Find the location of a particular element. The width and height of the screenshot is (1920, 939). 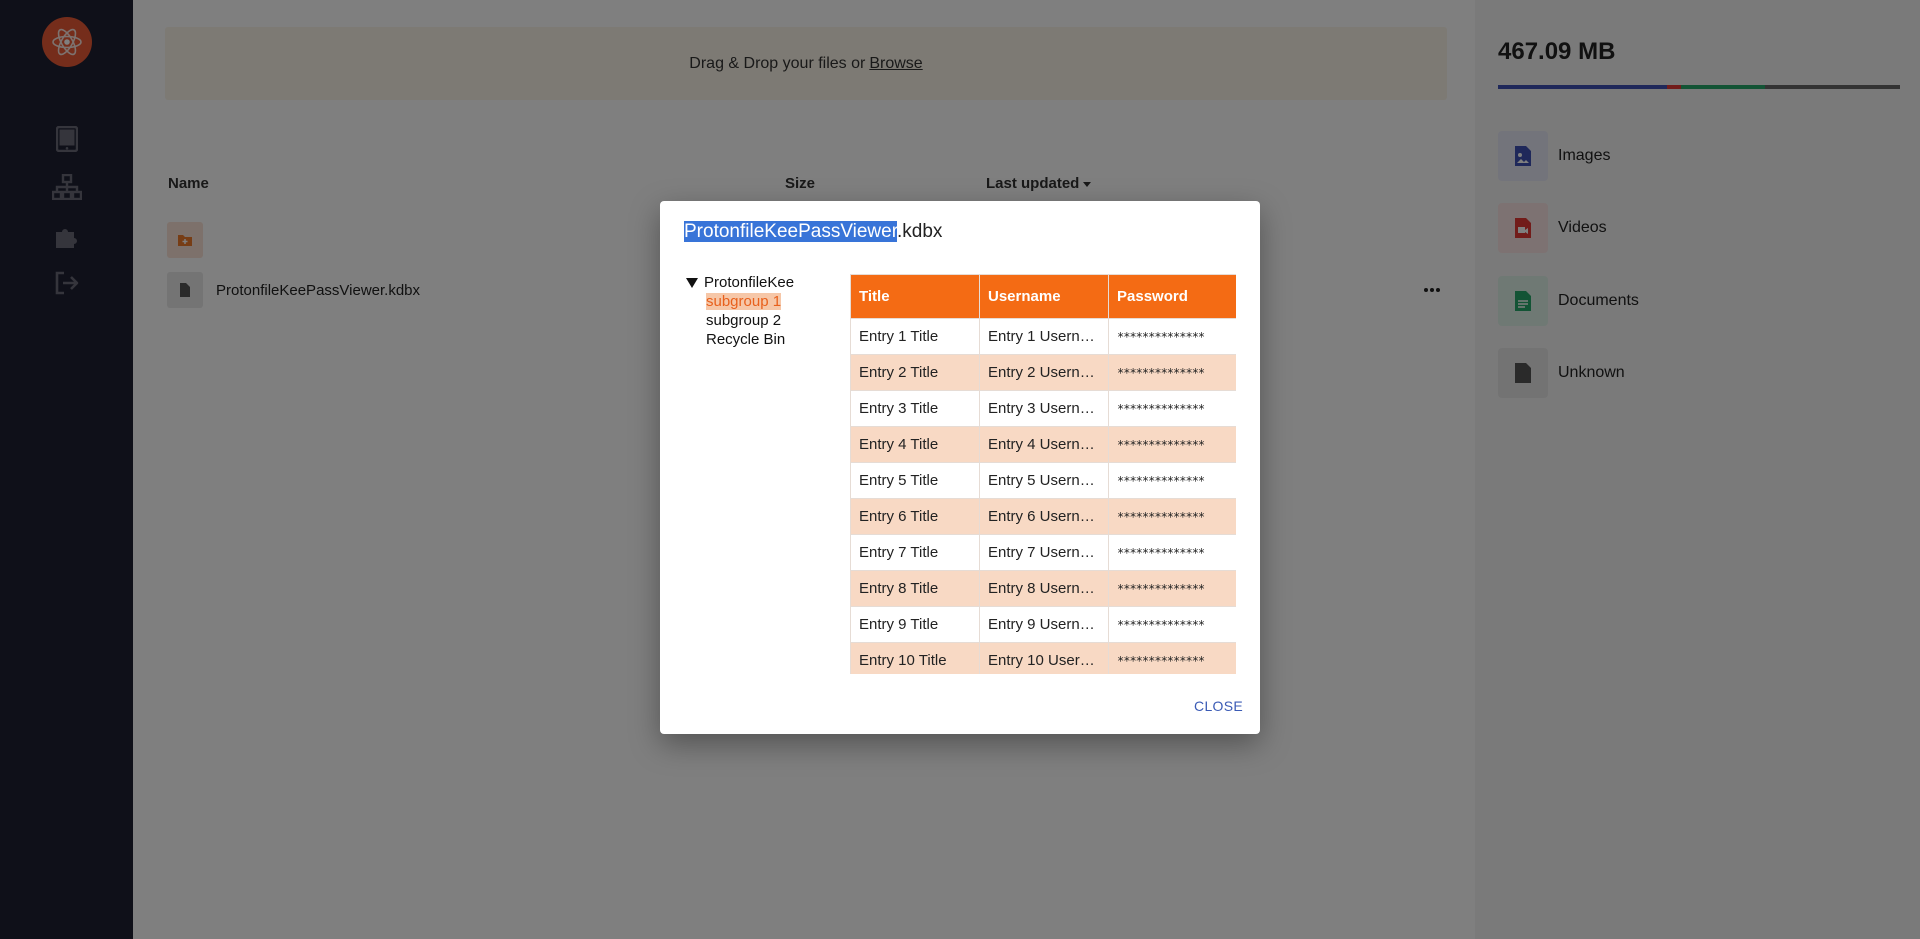

entry-username-cell: Entry 1 Username is located at coordinates (1044, 336).